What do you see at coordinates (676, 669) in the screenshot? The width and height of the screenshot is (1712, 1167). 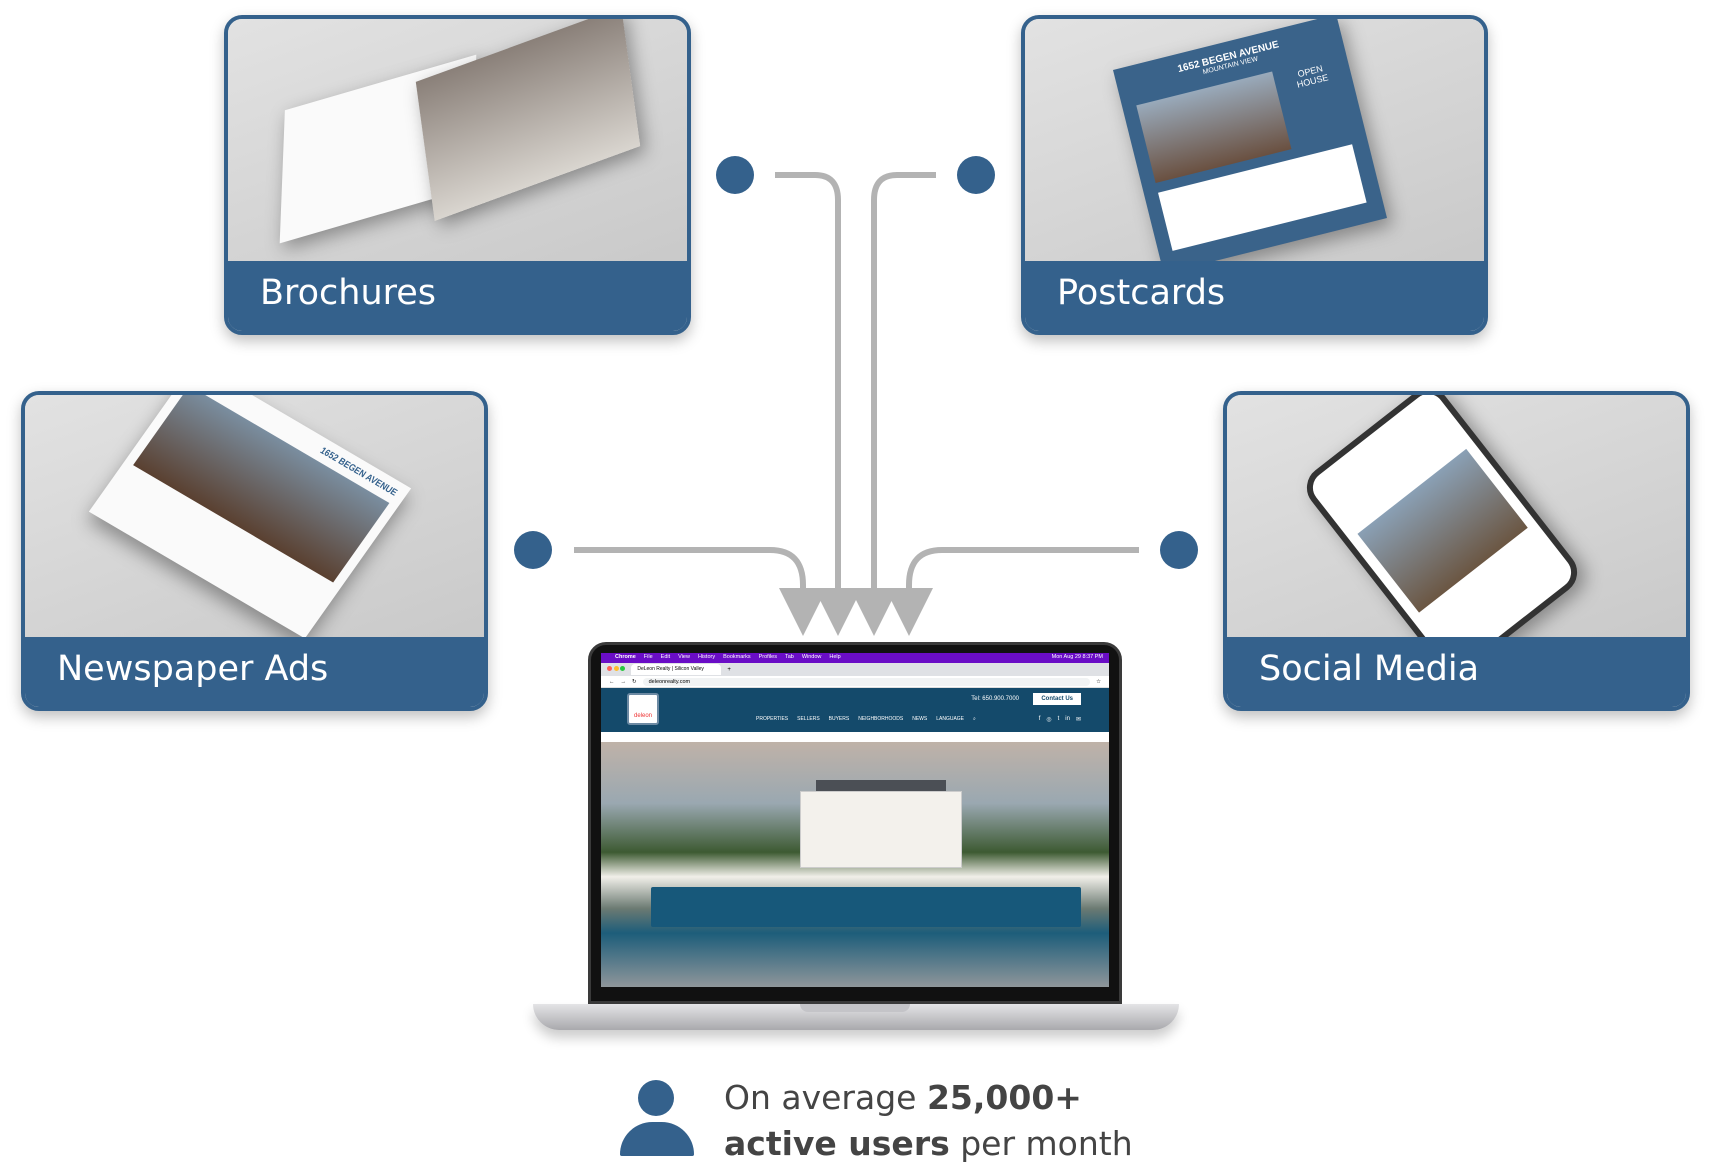 I see `browser-tab: DeLeon Realty | Silicon Valley` at bounding box center [676, 669].